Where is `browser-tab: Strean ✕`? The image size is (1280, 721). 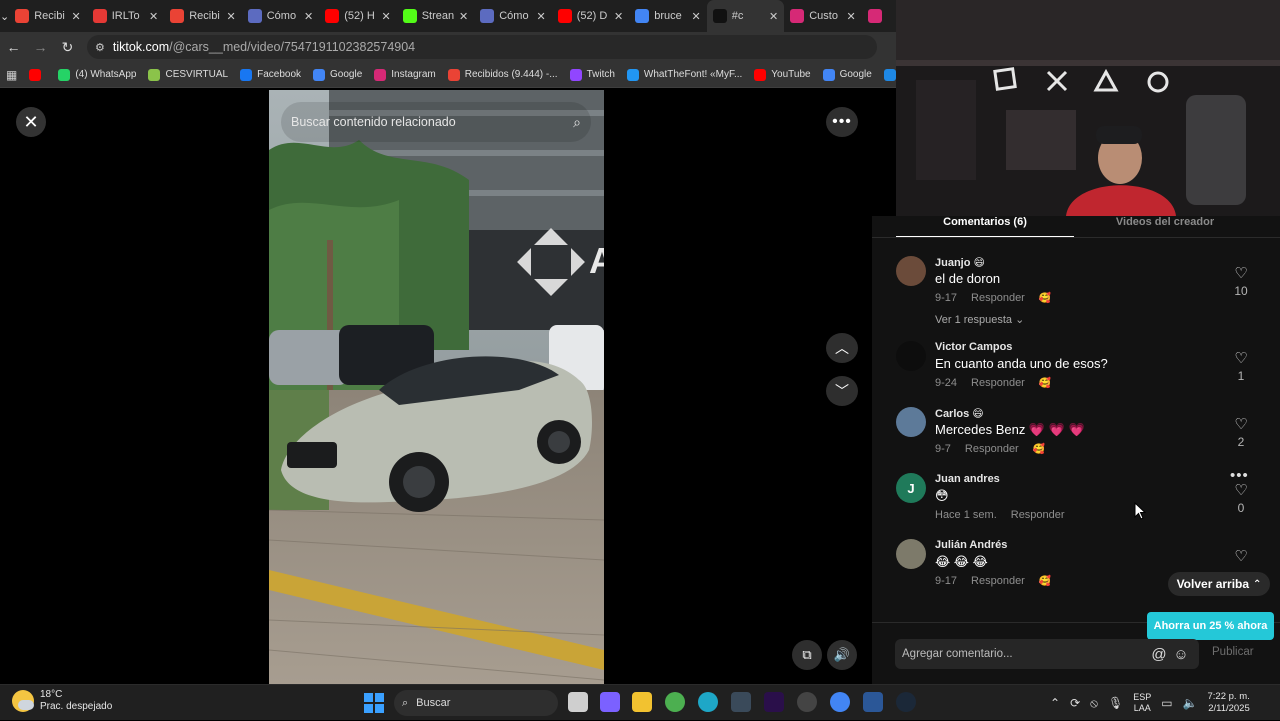 browser-tab: Strean ✕ is located at coordinates (436, 16).